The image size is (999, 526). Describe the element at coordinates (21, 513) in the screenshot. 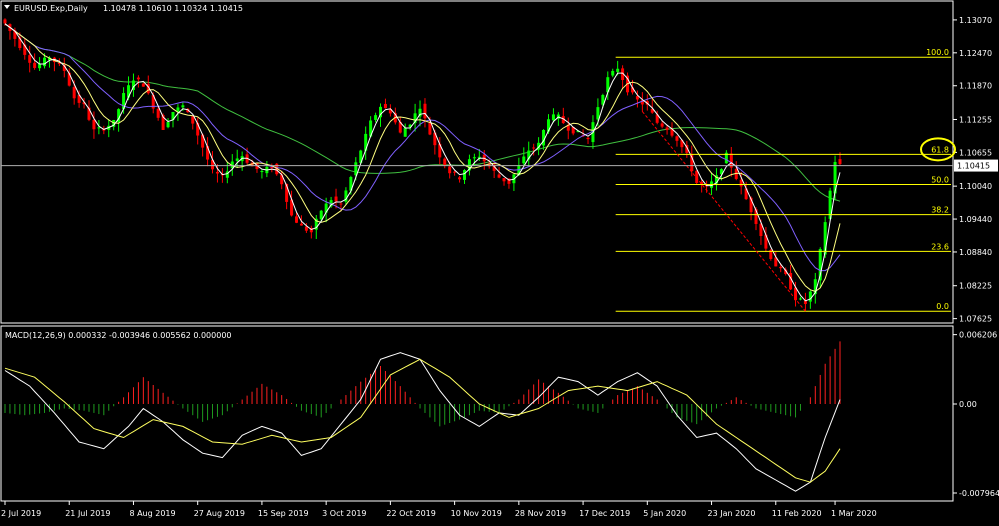

I see `time-tick-label: 2 Jul 2019` at that location.